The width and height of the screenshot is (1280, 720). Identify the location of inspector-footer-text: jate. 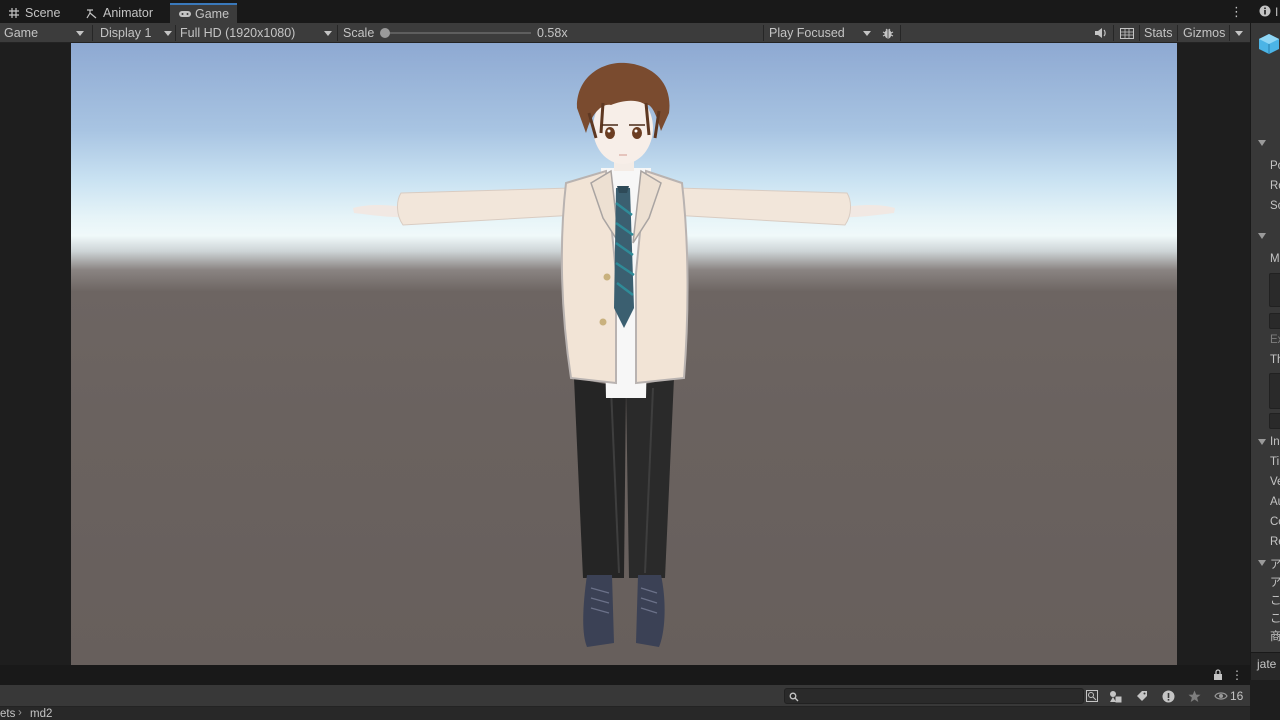
(1267, 664).